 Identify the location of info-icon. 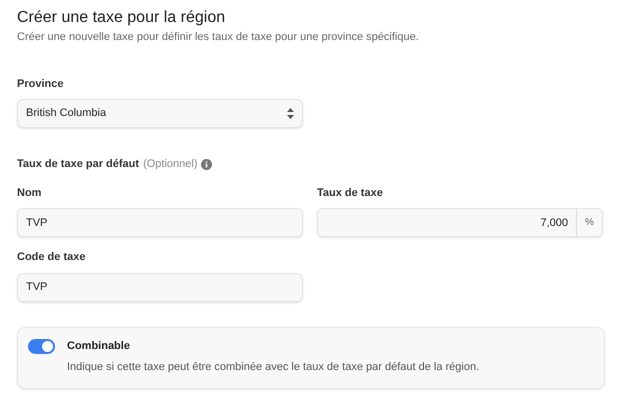
(206, 164).